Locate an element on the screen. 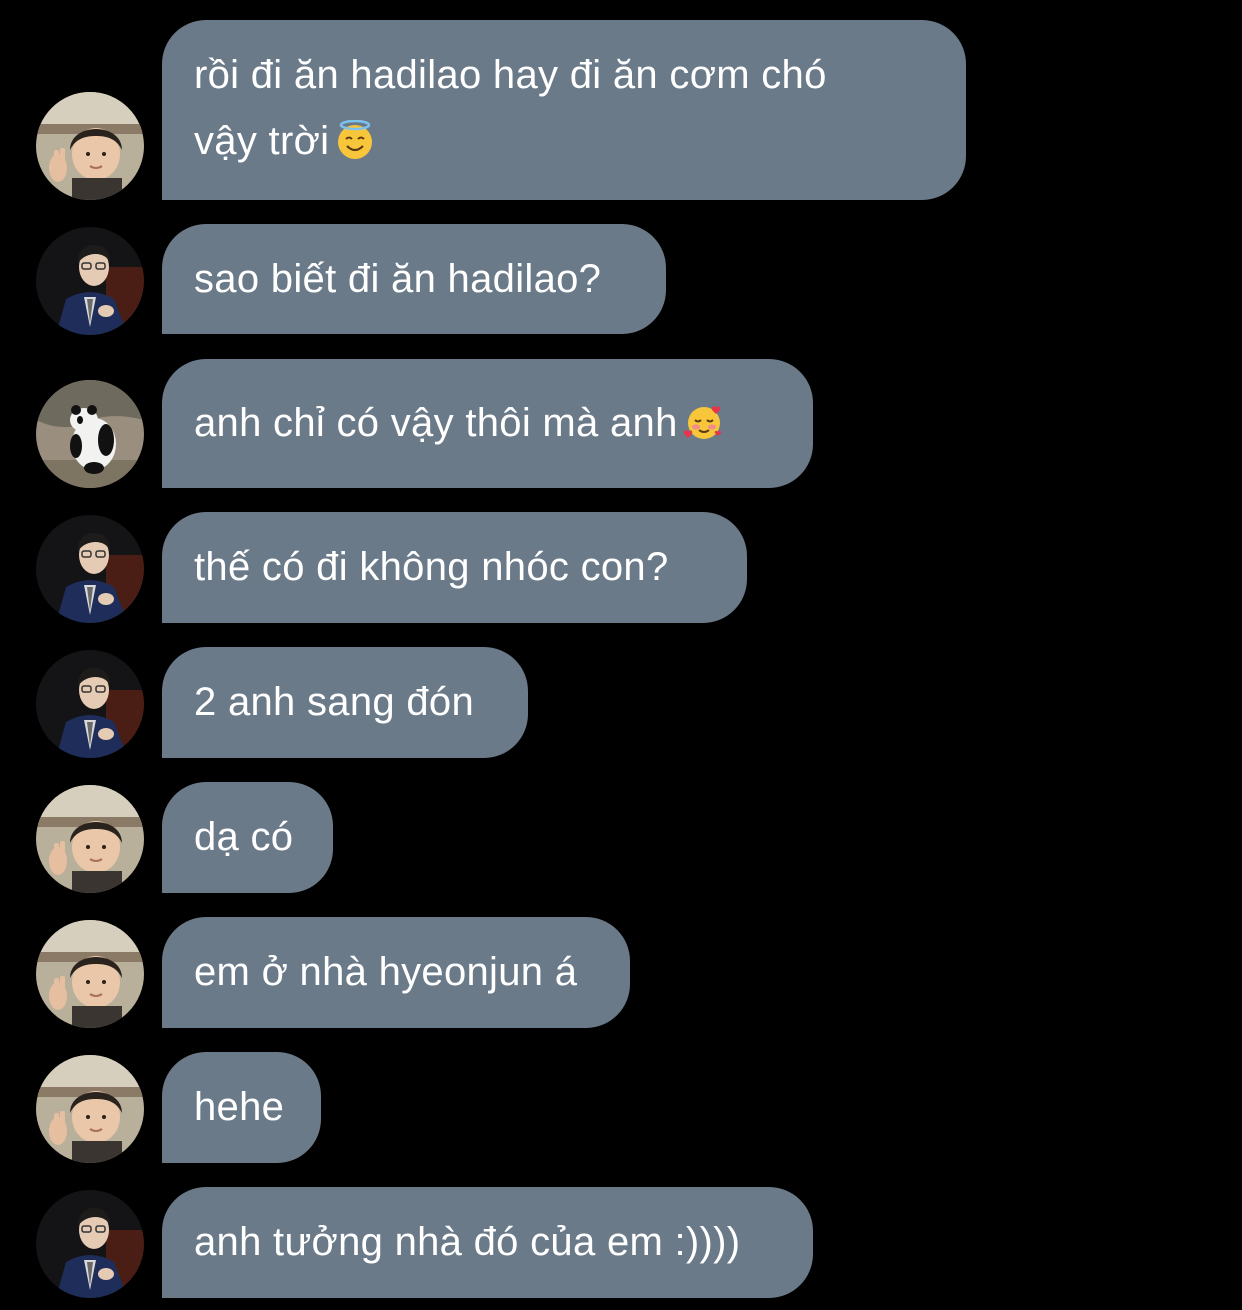 Image resolution: width=1242 pixels, height=1310 pixels. panda-avatar is located at coordinates (90, 434).